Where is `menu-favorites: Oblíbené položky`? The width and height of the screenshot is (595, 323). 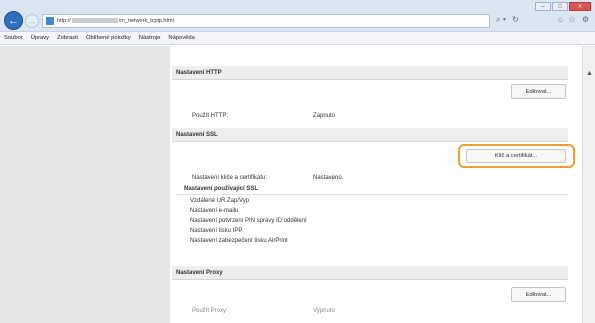
menu-favorites: Oblíbené položky is located at coordinates (108, 38).